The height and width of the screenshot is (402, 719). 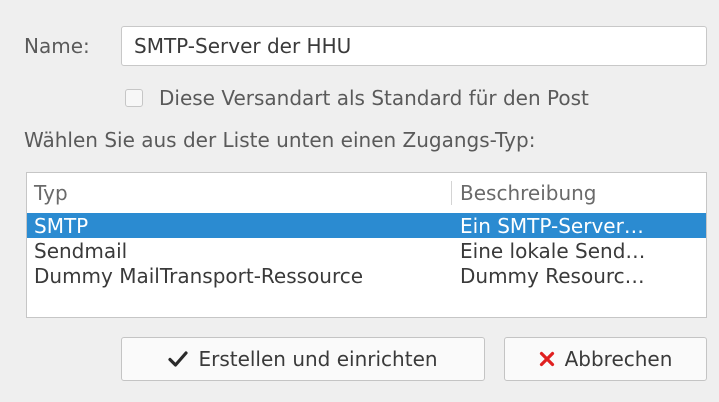 What do you see at coordinates (199, 275) in the screenshot?
I see `list-item-typ: Dummy MailTransport-Ressource` at bounding box center [199, 275].